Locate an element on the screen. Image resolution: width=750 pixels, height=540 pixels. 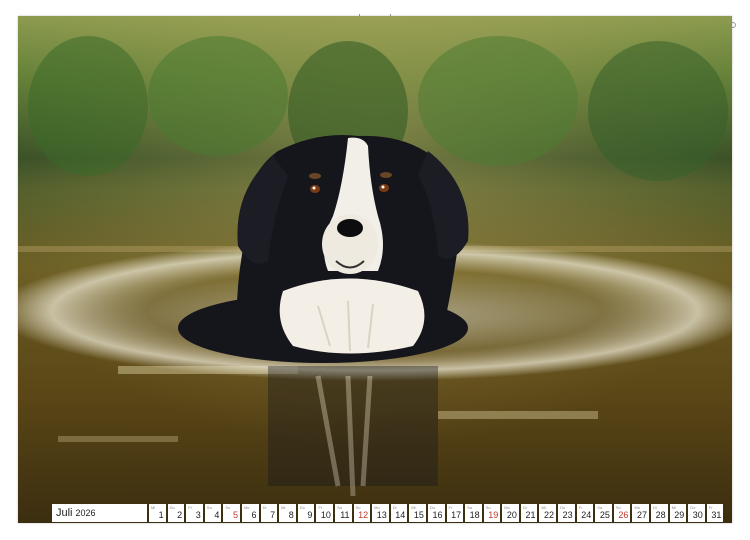
day-cell: Sa 25 is located at coordinates (603, 513).